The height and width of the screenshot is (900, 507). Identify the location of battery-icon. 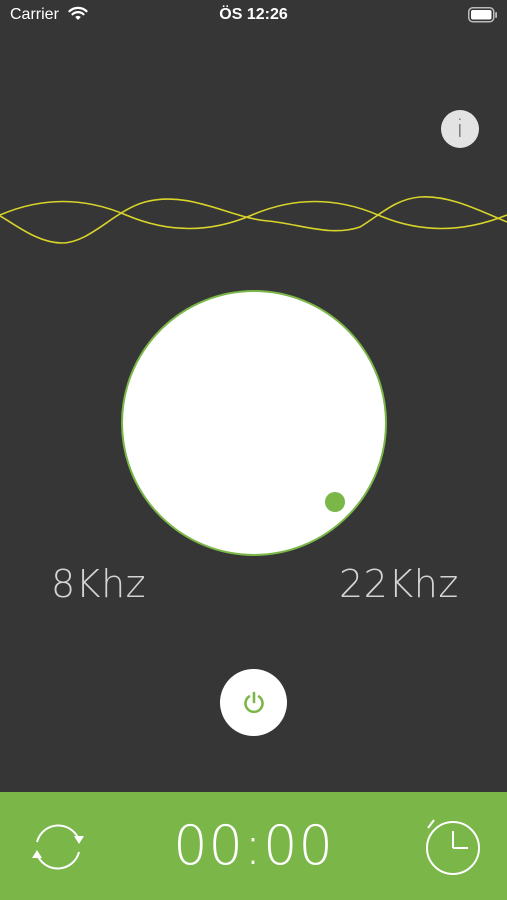
(482, 15).